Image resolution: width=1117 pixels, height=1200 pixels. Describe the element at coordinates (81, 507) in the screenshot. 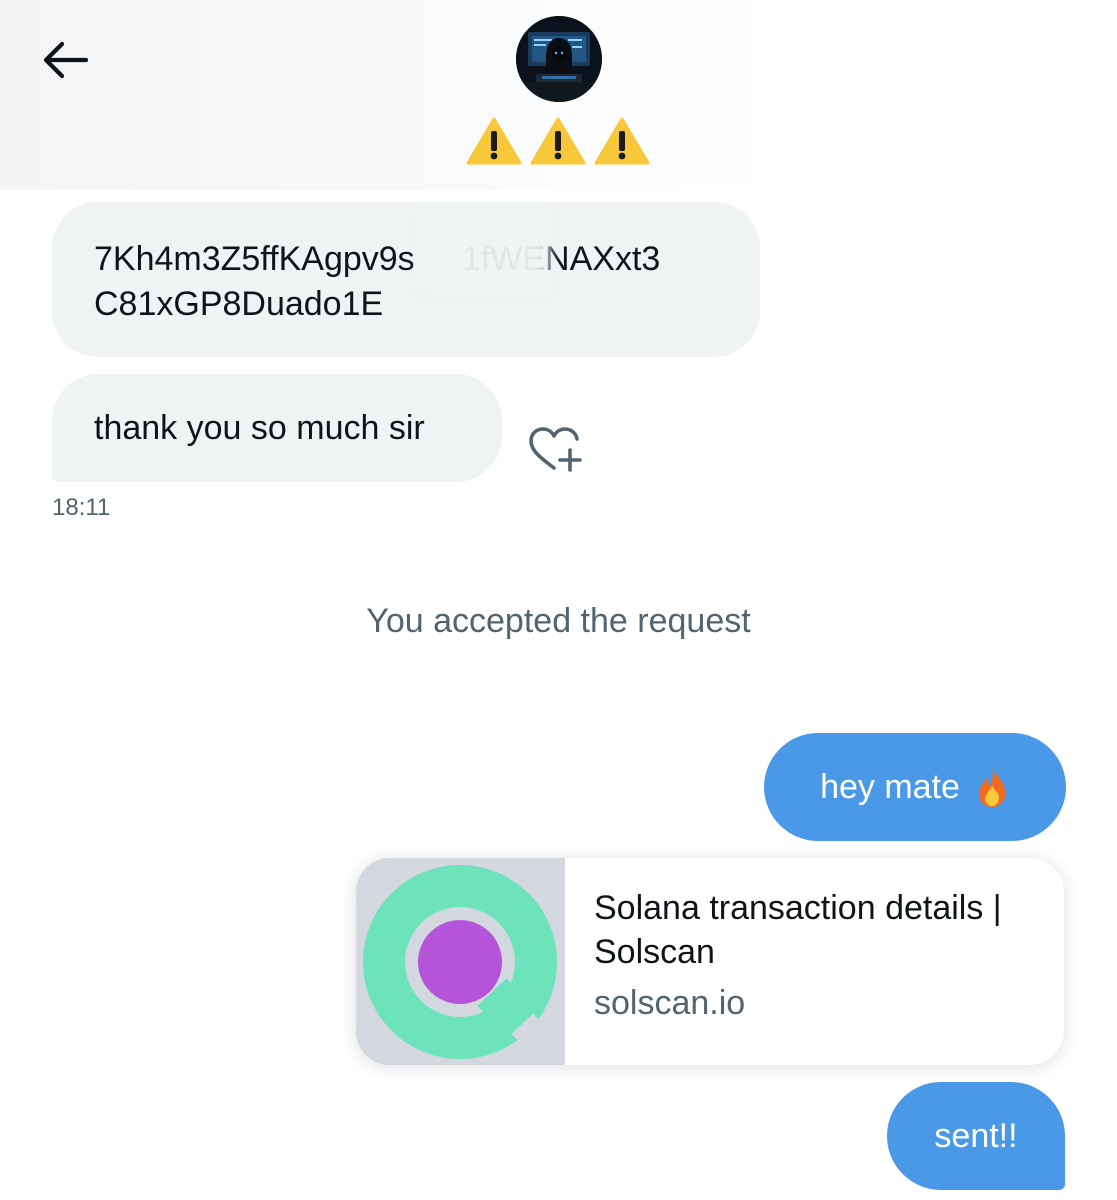

I see `message-timestamp: 18:11` at that location.